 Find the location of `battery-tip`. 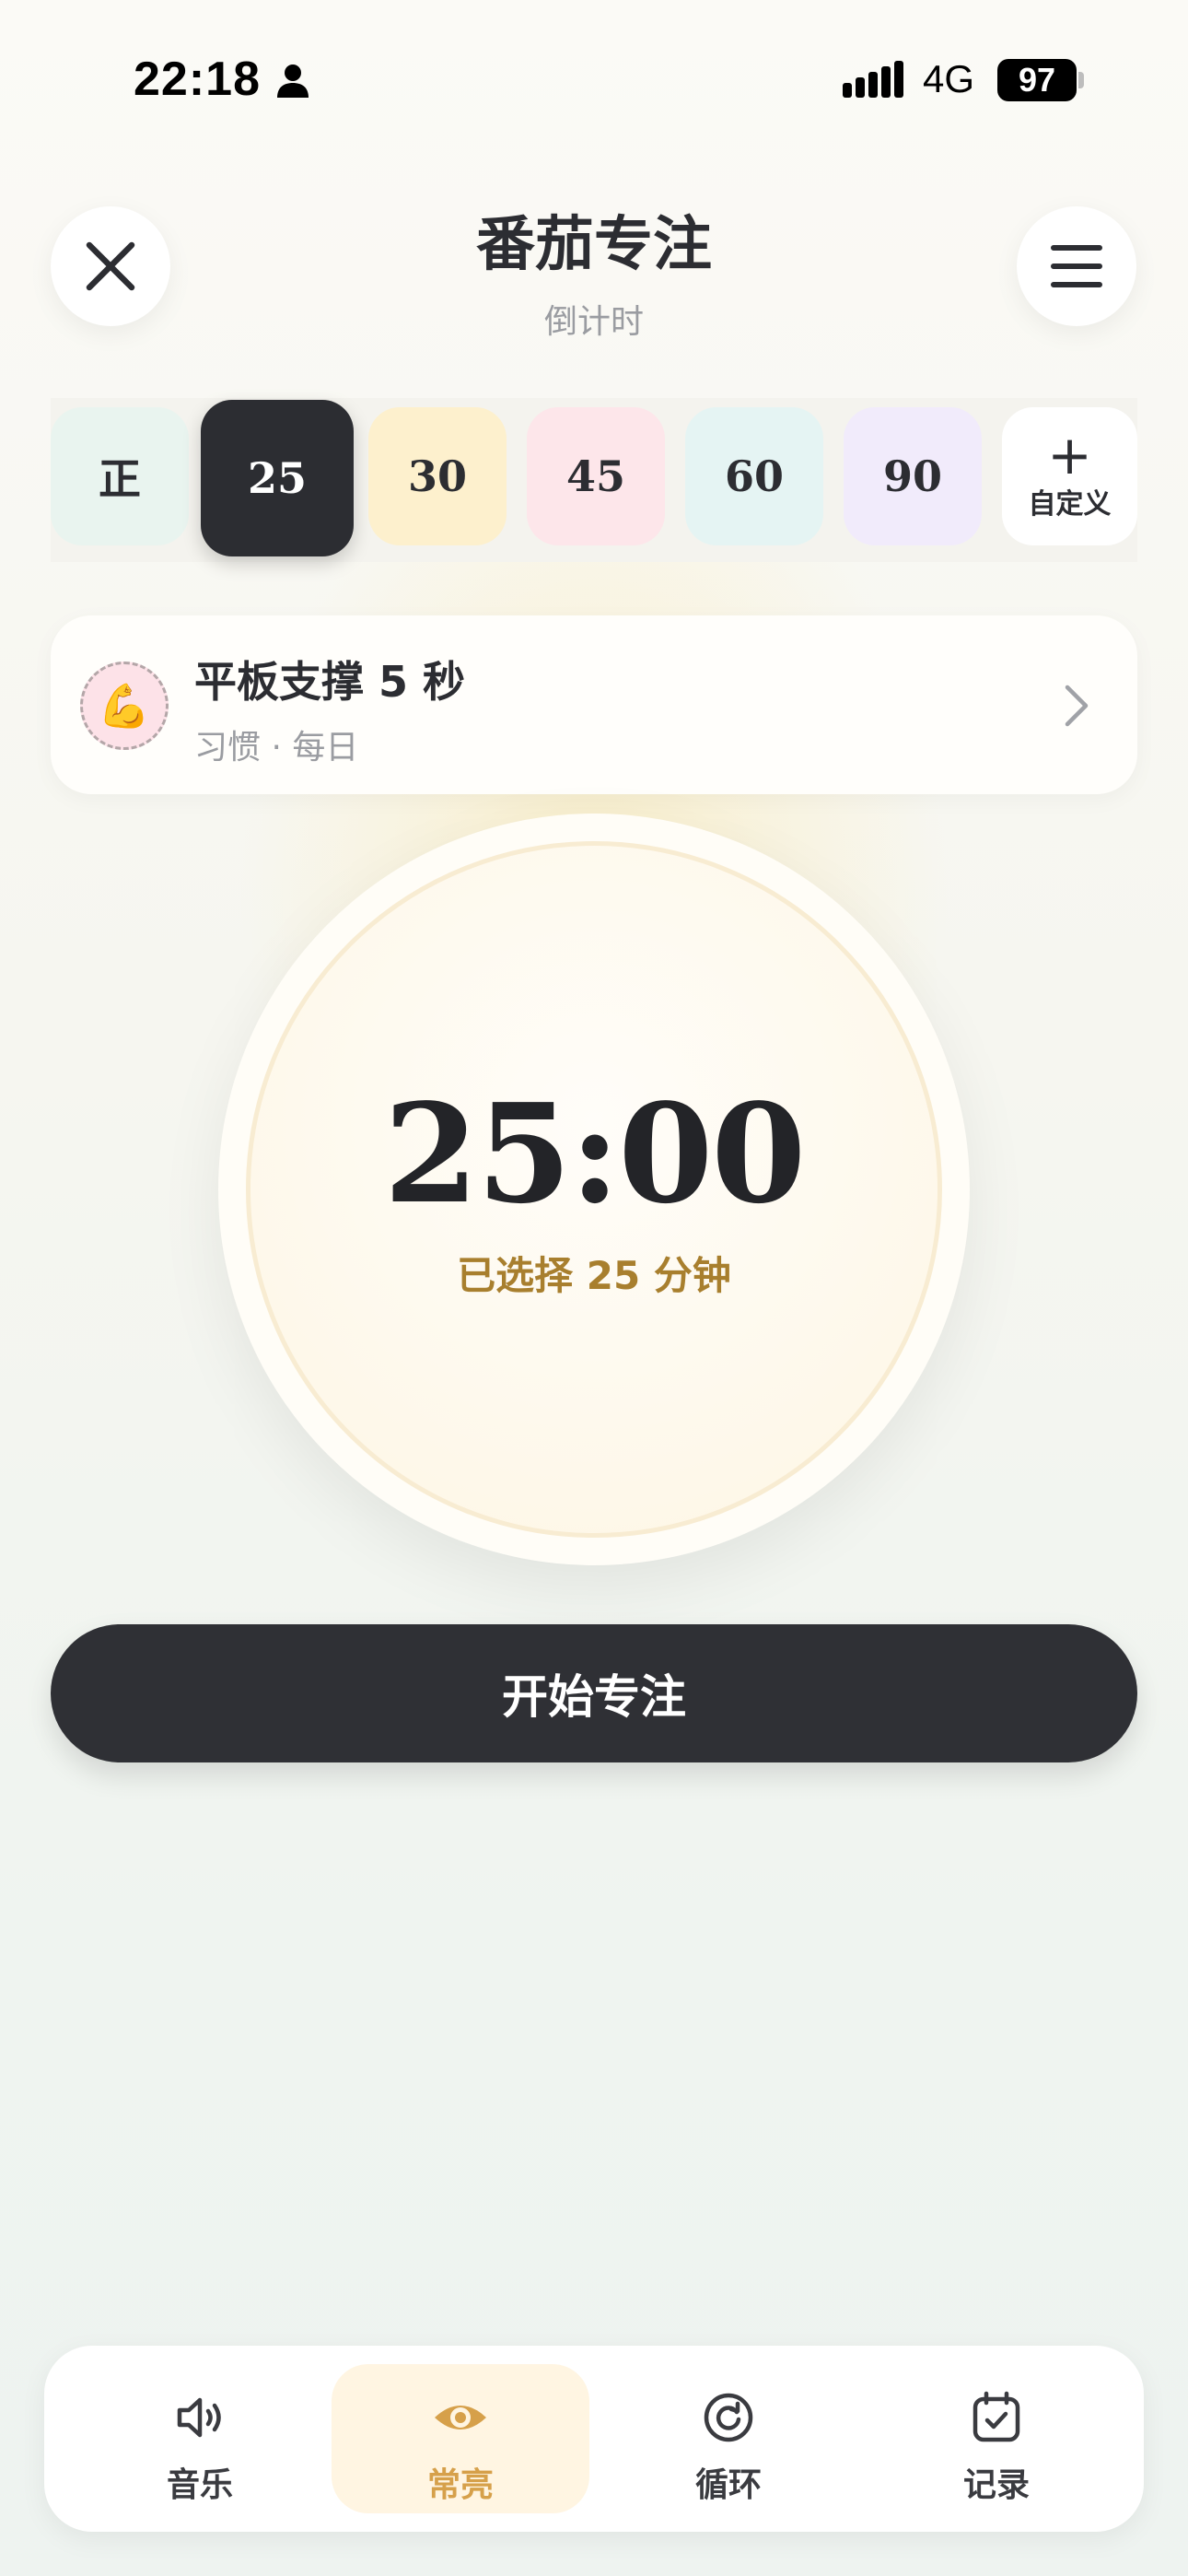

battery-tip is located at coordinates (1081, 80).